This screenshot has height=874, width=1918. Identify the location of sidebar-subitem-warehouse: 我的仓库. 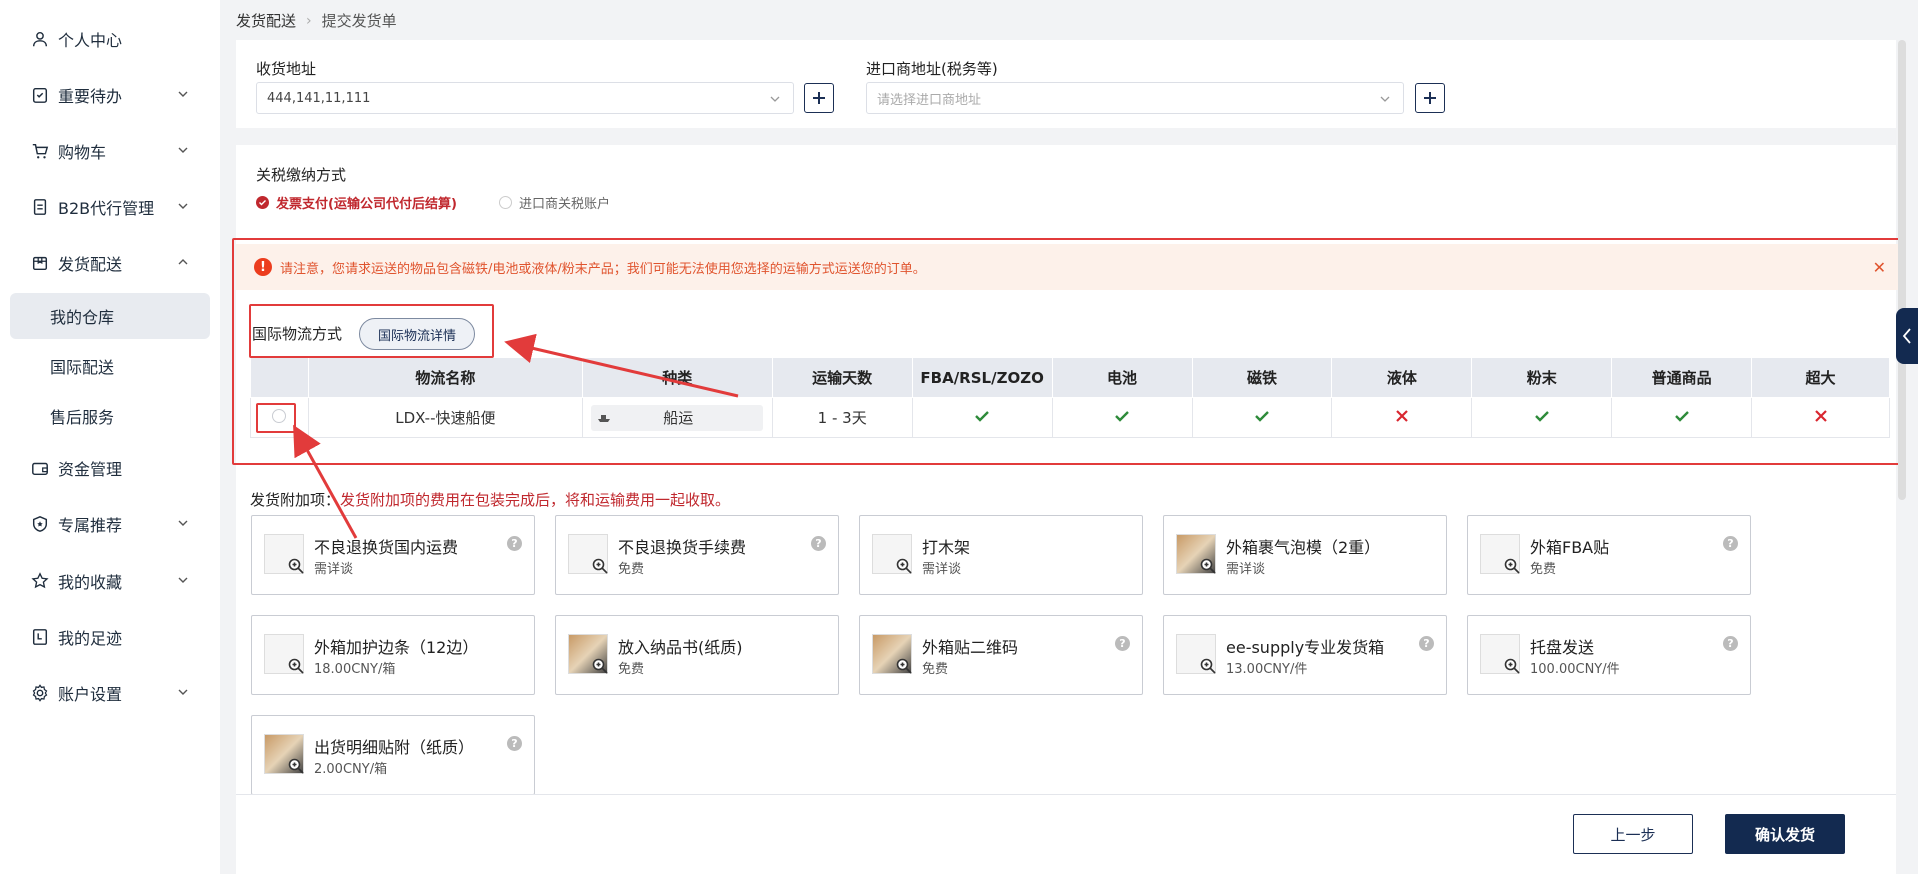
(110, 316).